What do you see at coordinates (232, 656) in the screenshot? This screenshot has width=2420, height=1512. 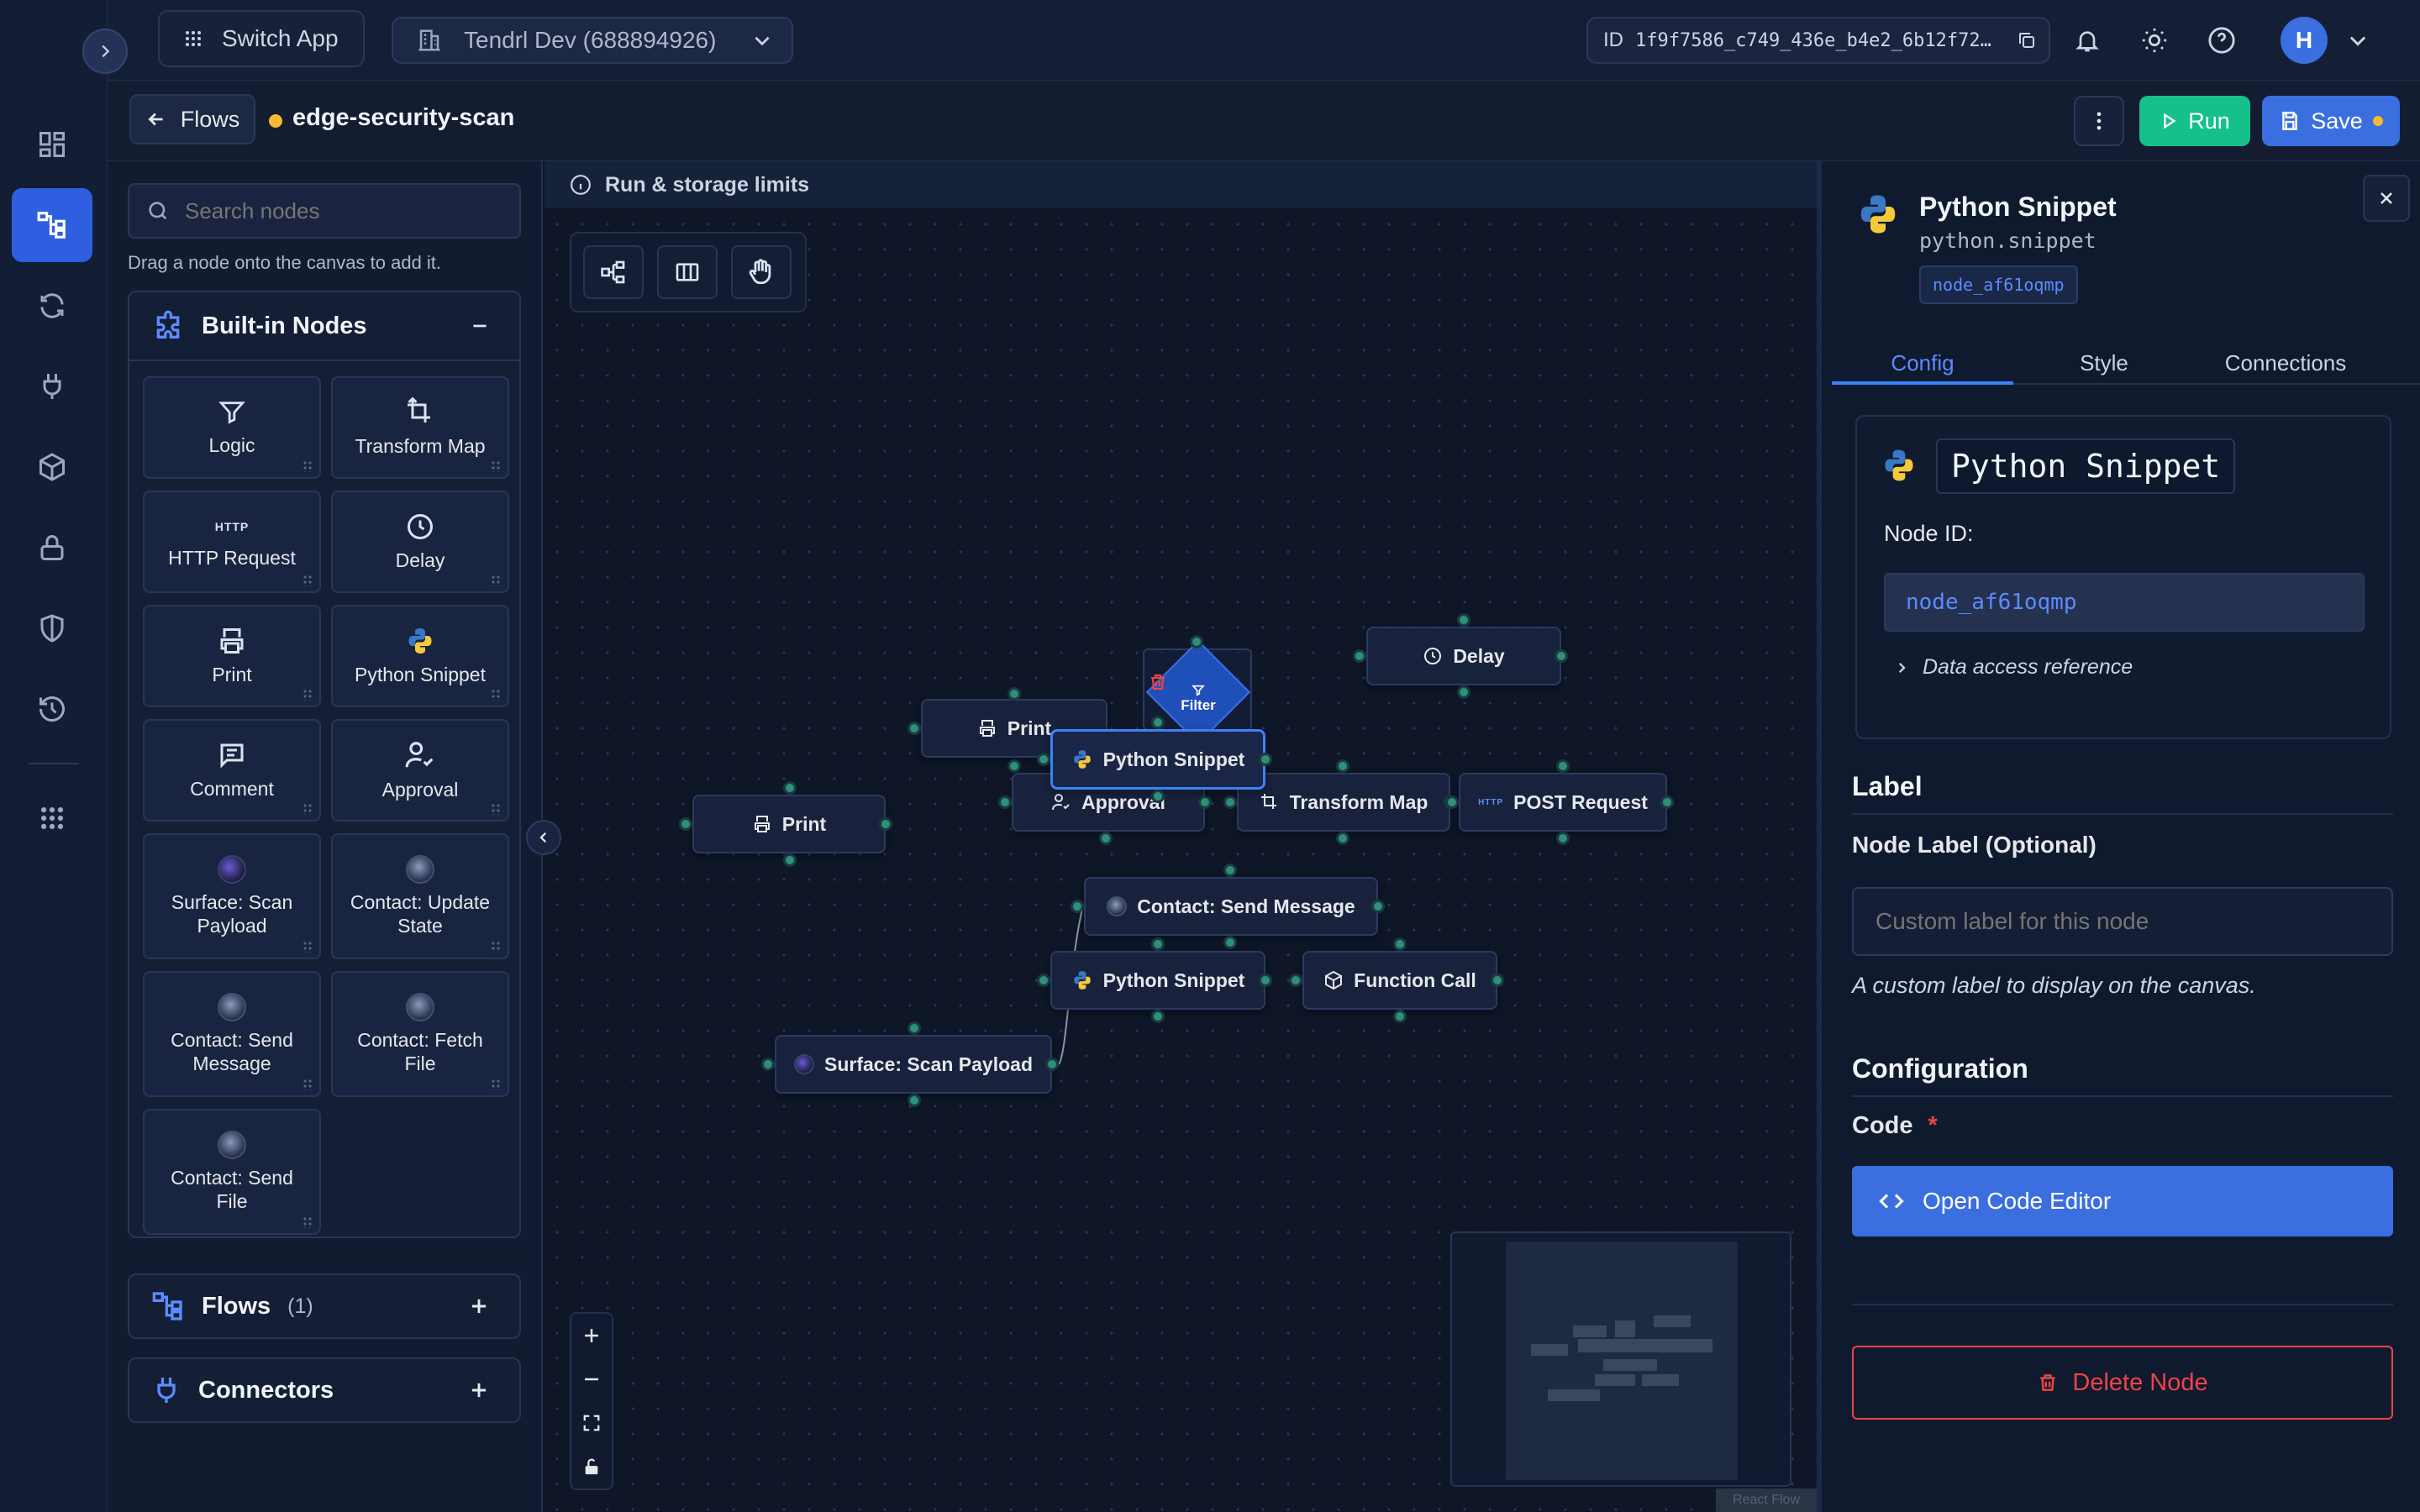 I see `node-tile-print: Print` at bounding box center [232, 656].